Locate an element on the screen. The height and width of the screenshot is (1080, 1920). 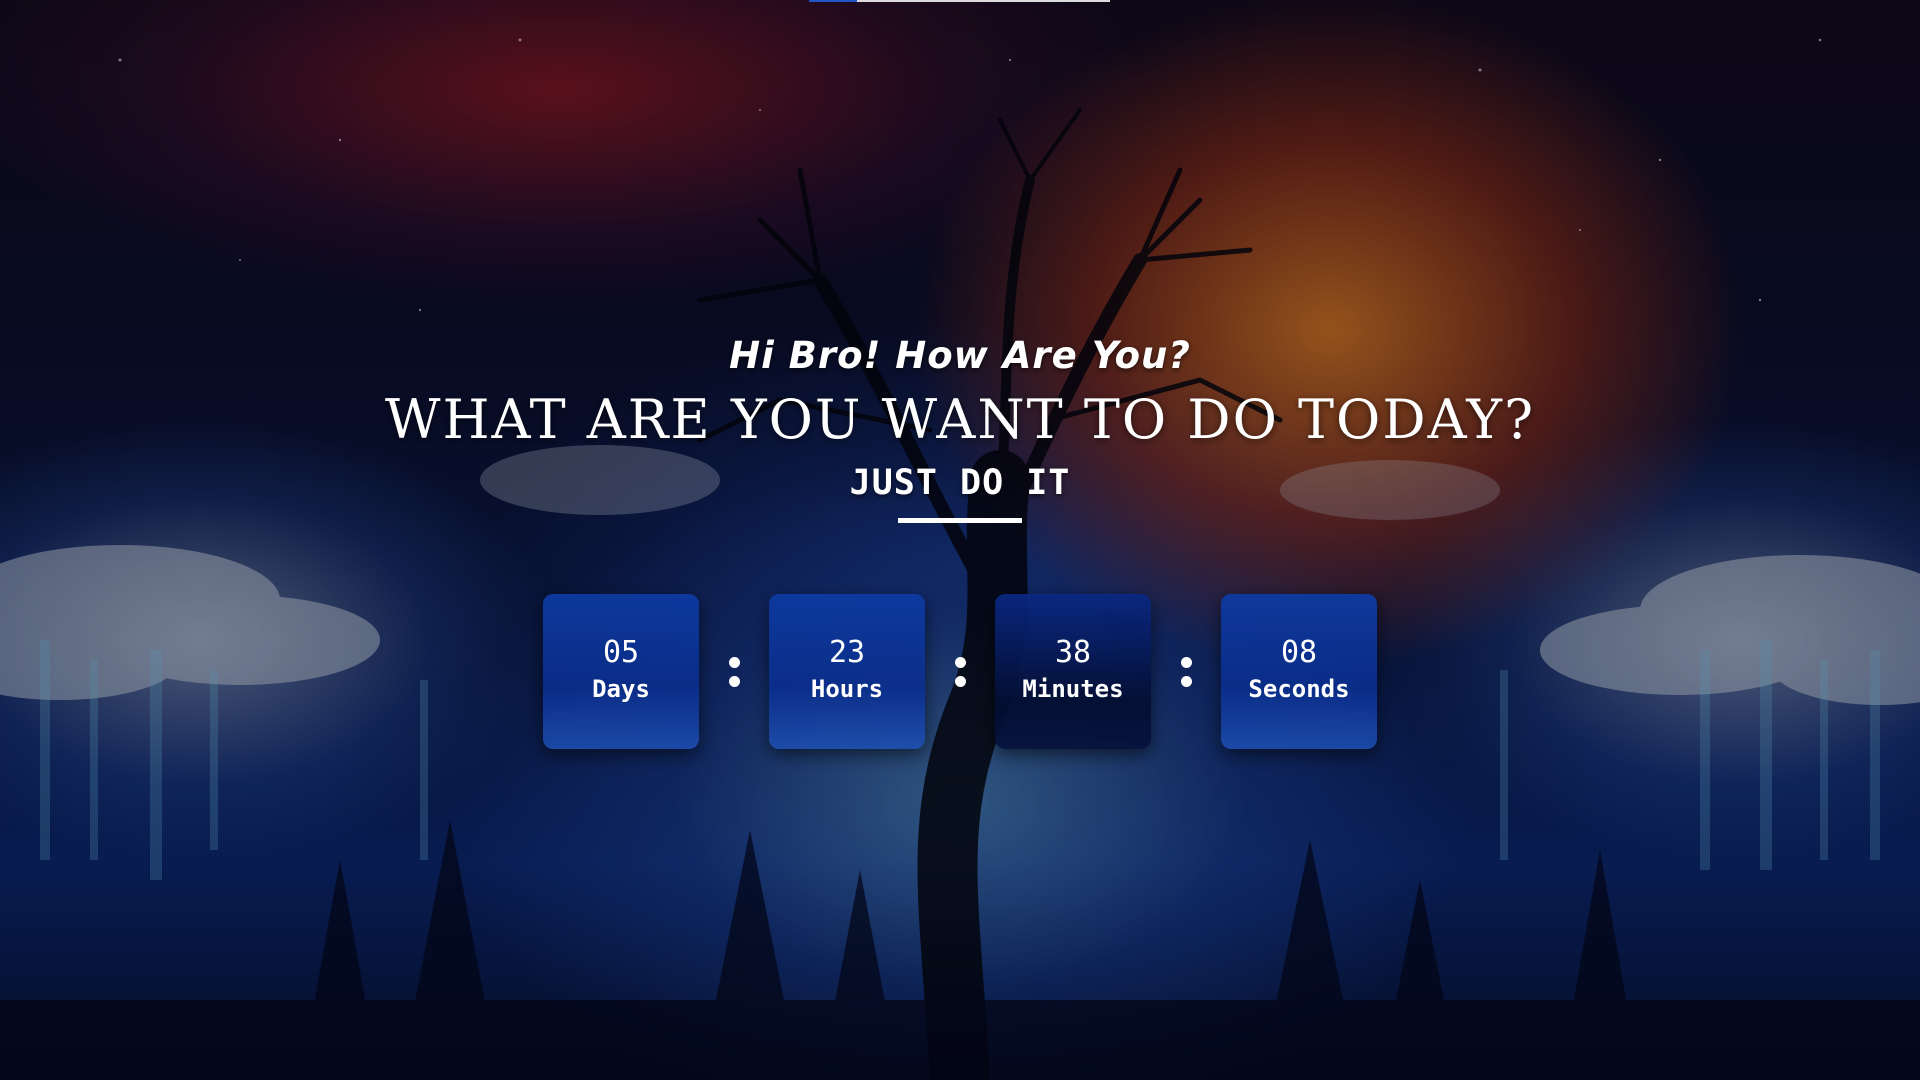
minutes-label: Minutes is located at coordinates (1073, 688).